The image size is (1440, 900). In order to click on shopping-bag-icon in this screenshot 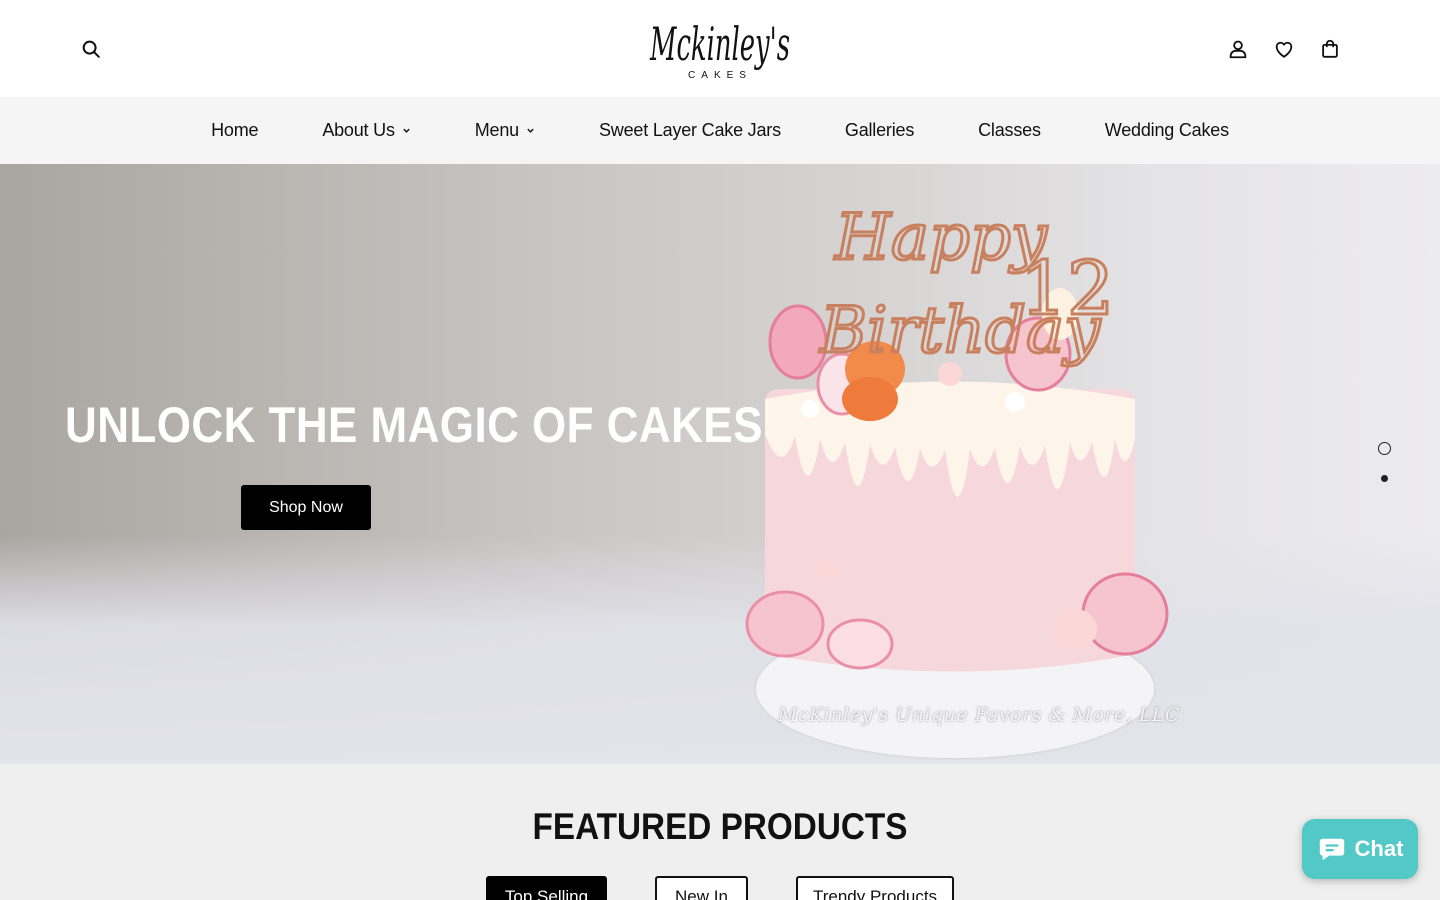, I will do `click(1330, 48)`.